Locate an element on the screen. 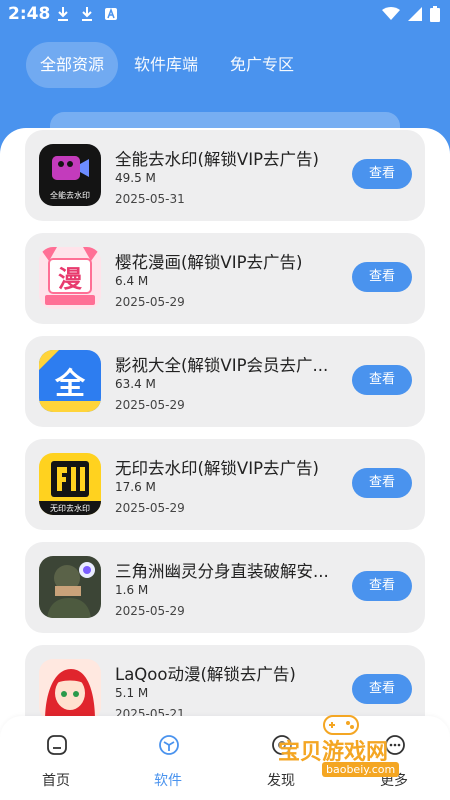  app-name: 樱花漫画(解锁VIP去广告) is located at coordinates (209, 262).